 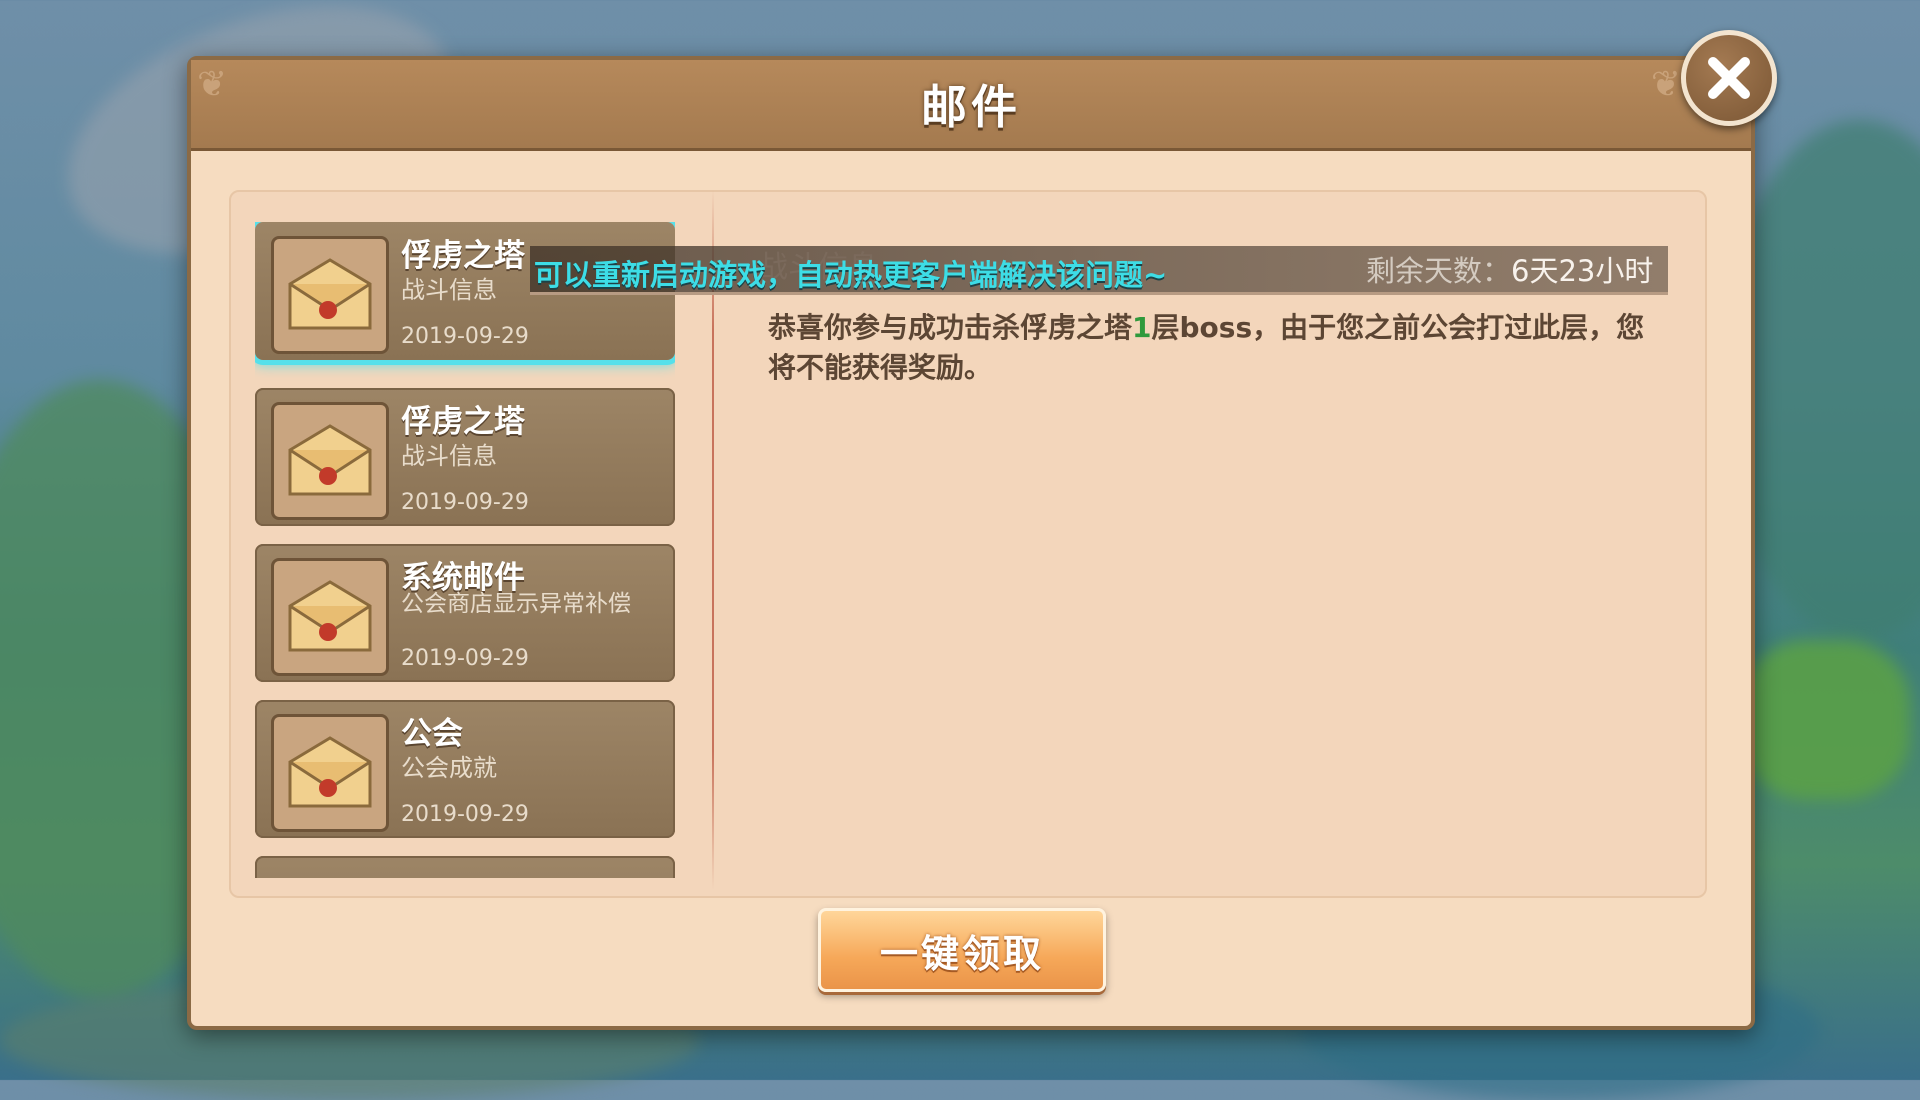 What do you see at coordinates (1142, 327) in the screenshot?
I see `mail-body-highlight: 1` at bounding box center [1142, 327].